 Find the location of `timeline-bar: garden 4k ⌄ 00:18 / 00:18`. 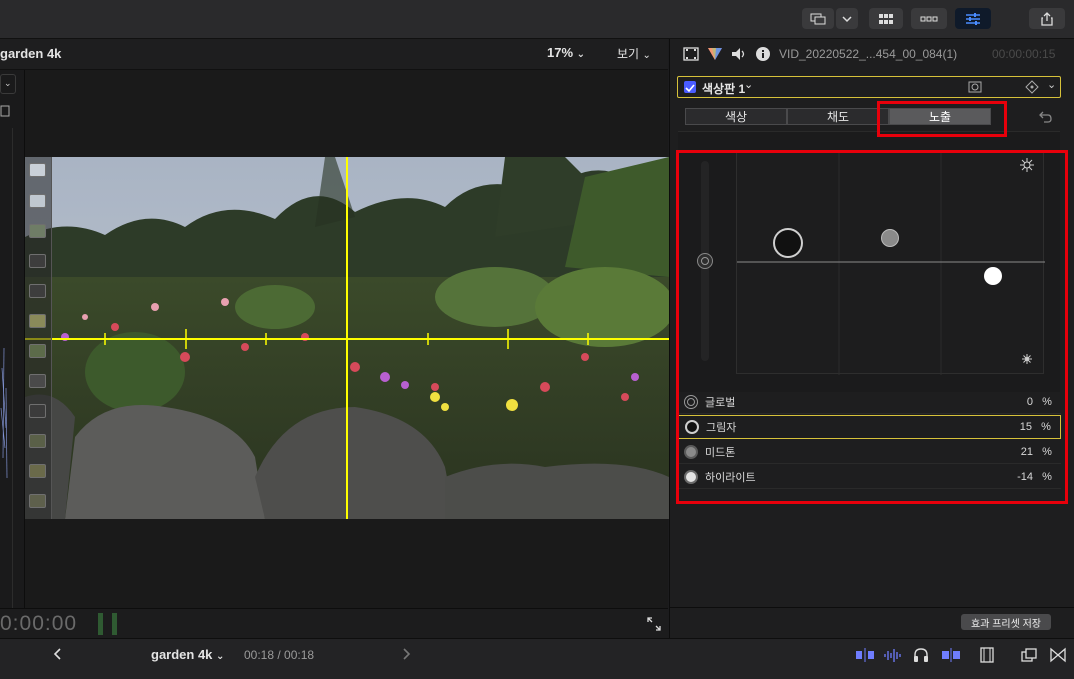

timeline-bar: garden 4k ⌄ 00:18 / 00:18 is located at coordinates (537, 658).